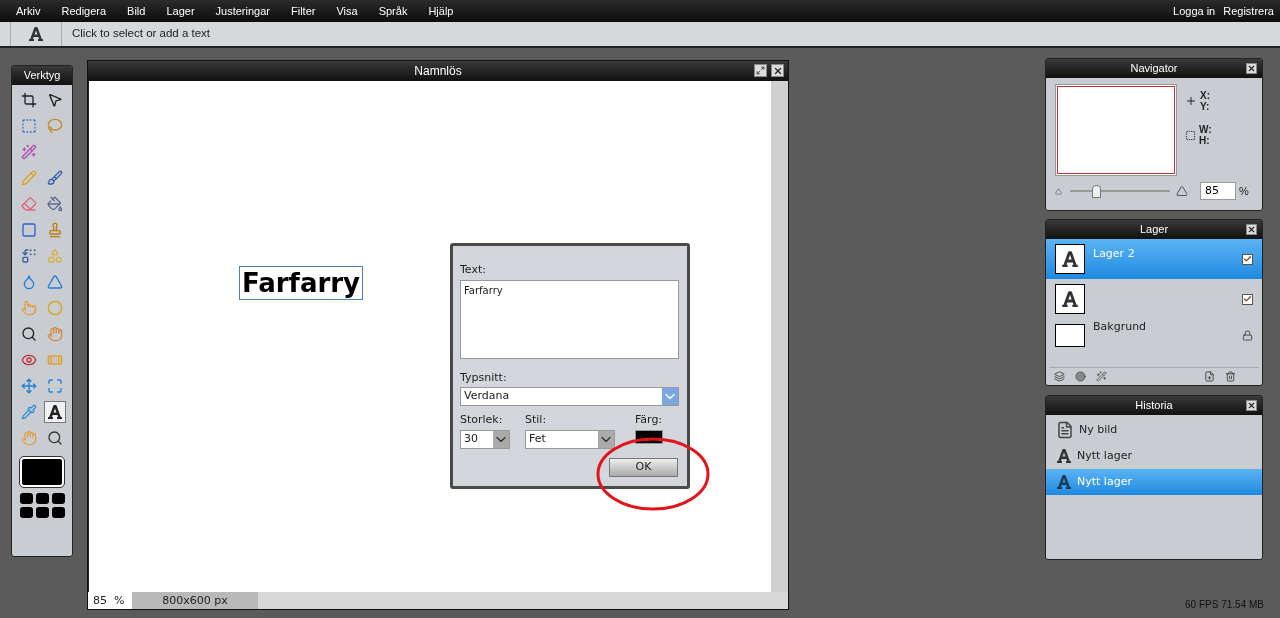  I want to click on document-title: Namnlös, so click(438, 71).